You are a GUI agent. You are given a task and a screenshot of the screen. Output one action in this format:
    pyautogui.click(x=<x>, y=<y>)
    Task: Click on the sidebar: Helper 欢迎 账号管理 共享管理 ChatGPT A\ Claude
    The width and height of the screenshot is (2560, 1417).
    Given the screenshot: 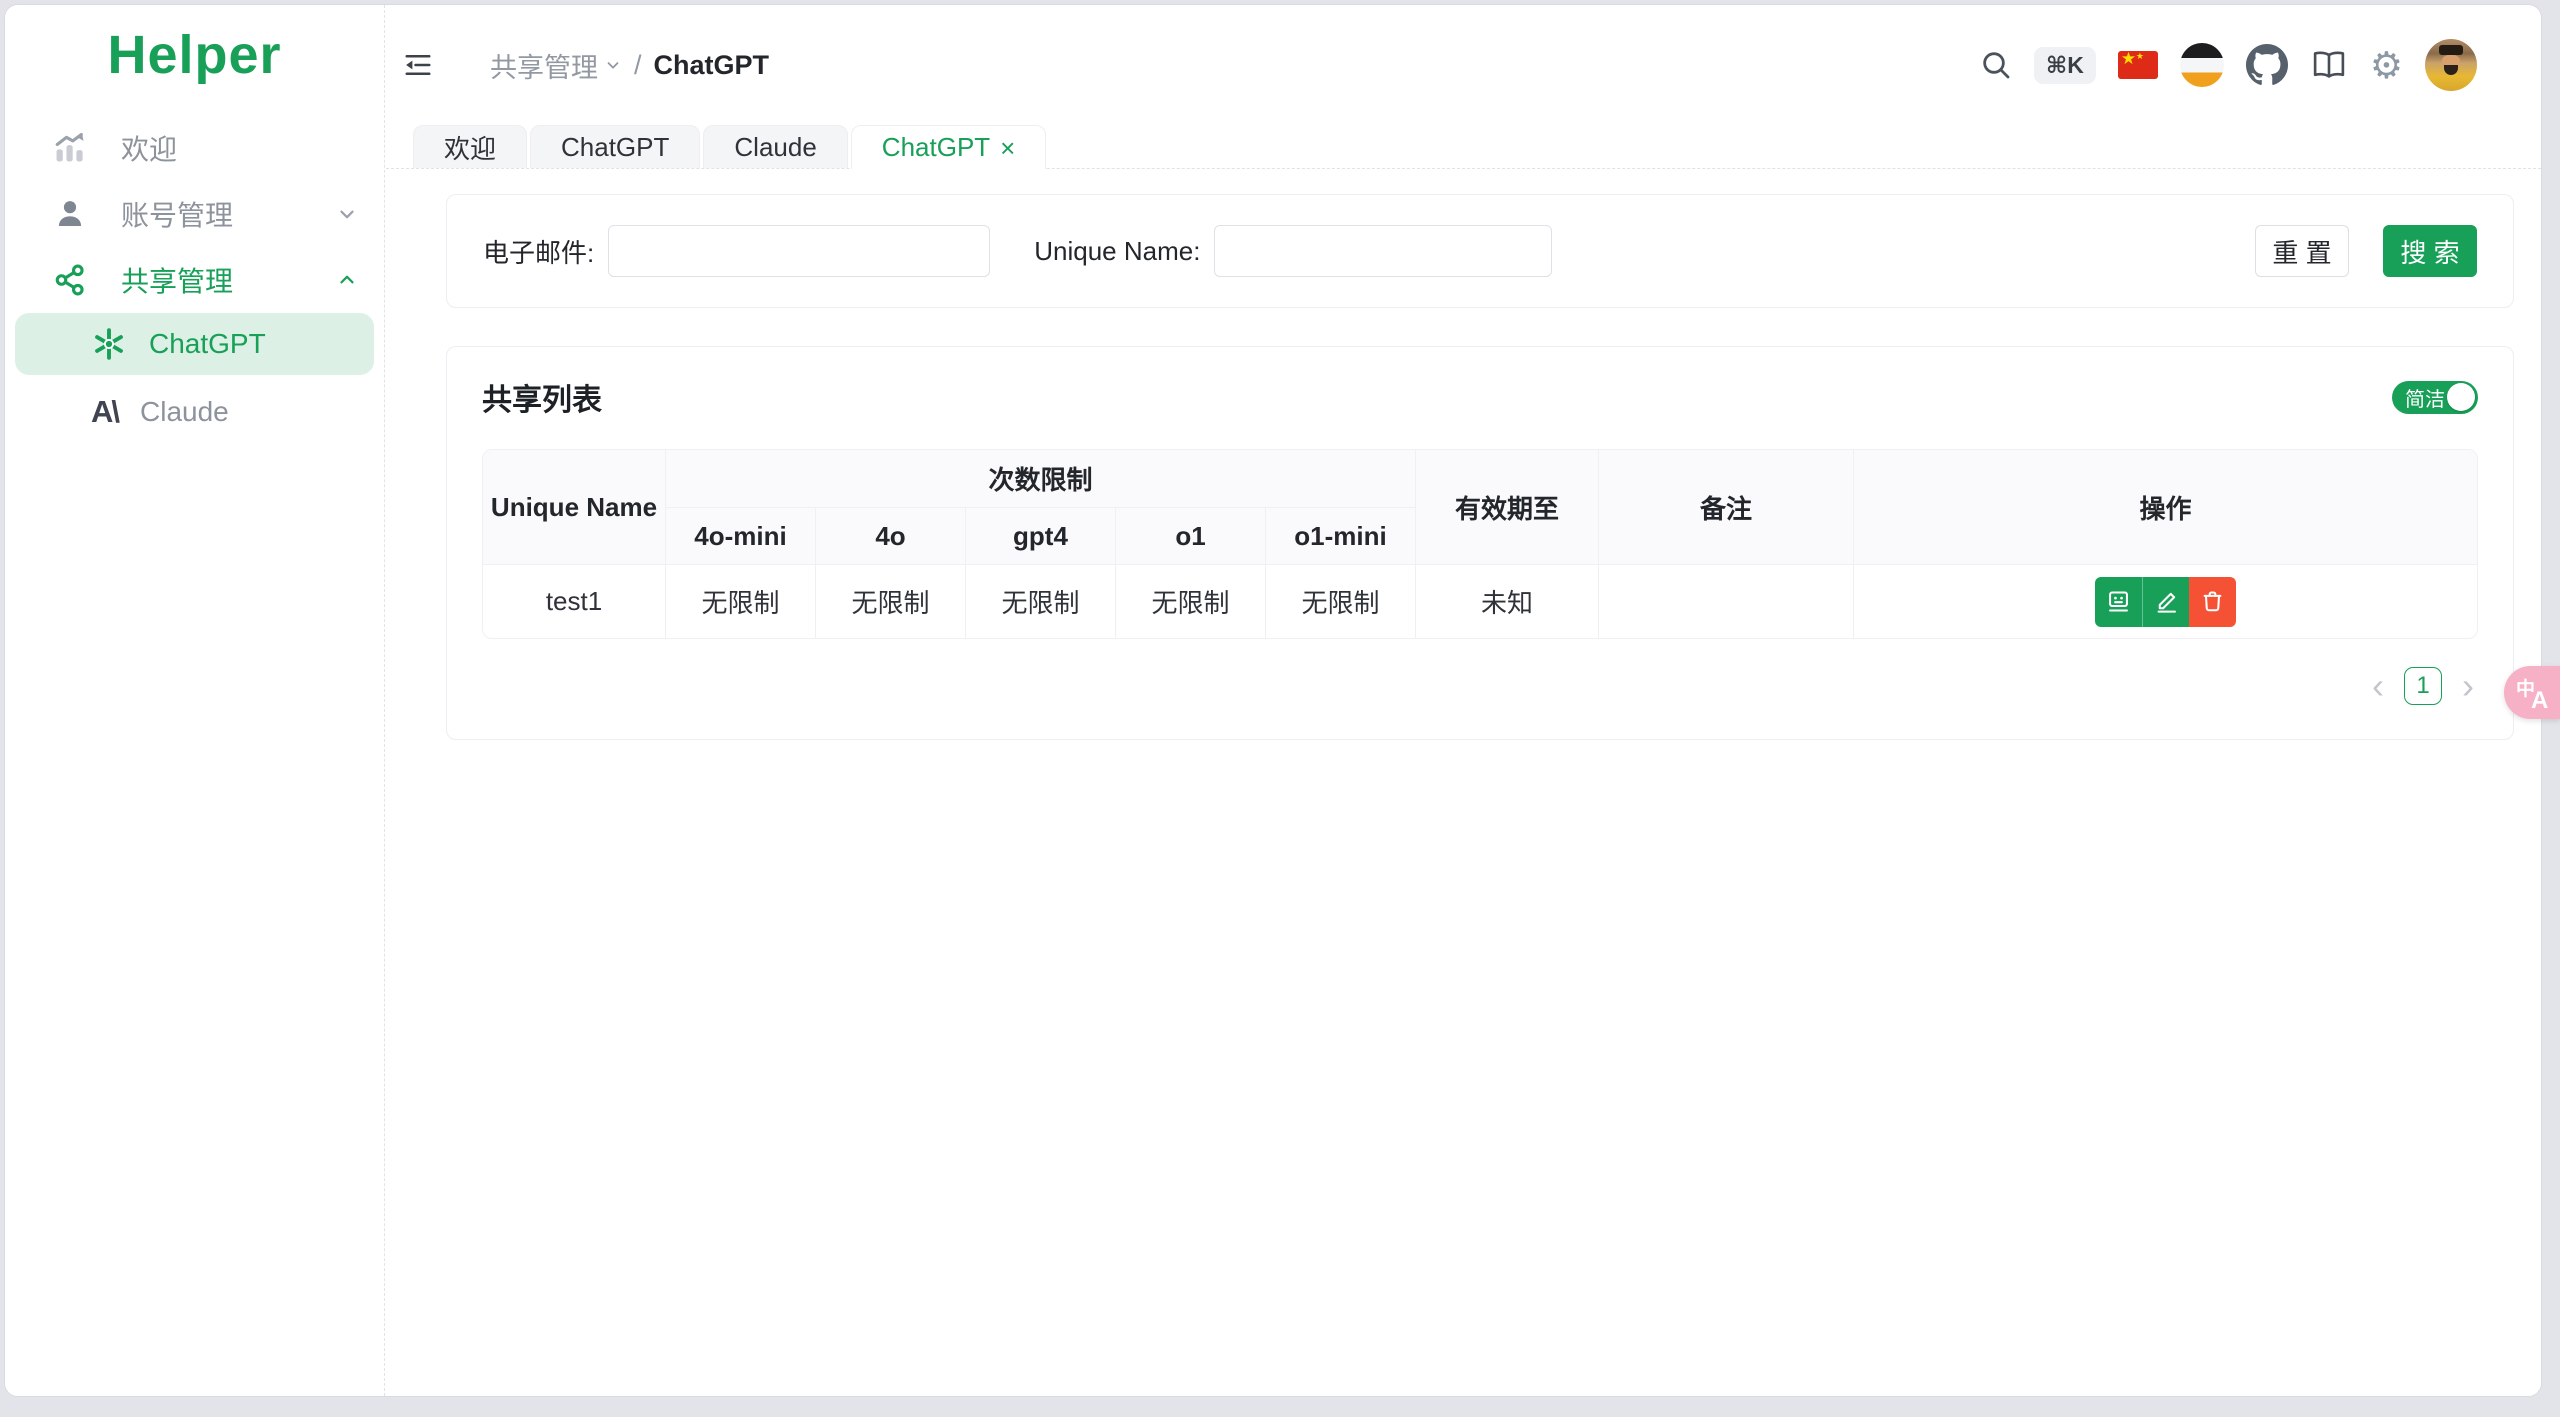 What is the action you would take?
    pyautogui.click(x=195, y=700)
    